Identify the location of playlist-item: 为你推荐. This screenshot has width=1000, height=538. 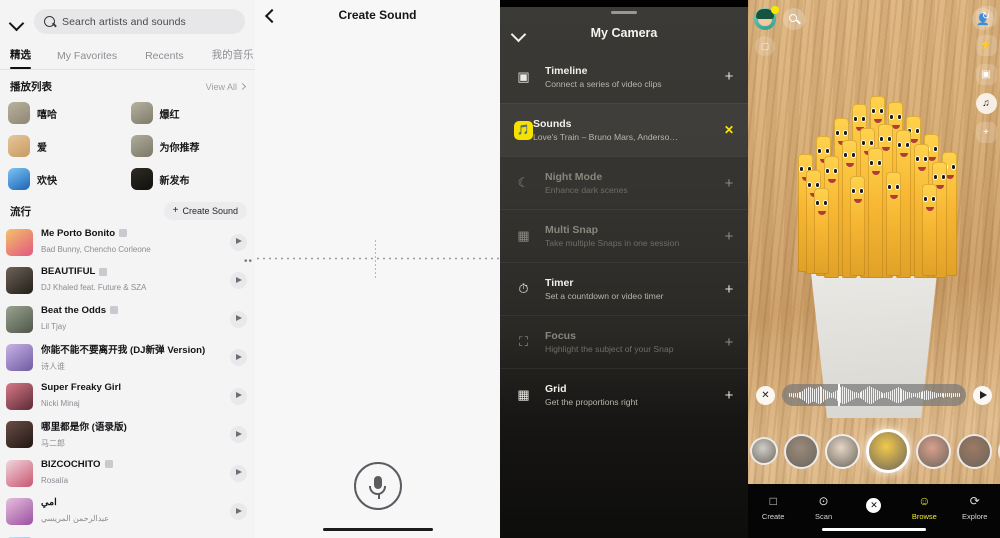
(189, 146).